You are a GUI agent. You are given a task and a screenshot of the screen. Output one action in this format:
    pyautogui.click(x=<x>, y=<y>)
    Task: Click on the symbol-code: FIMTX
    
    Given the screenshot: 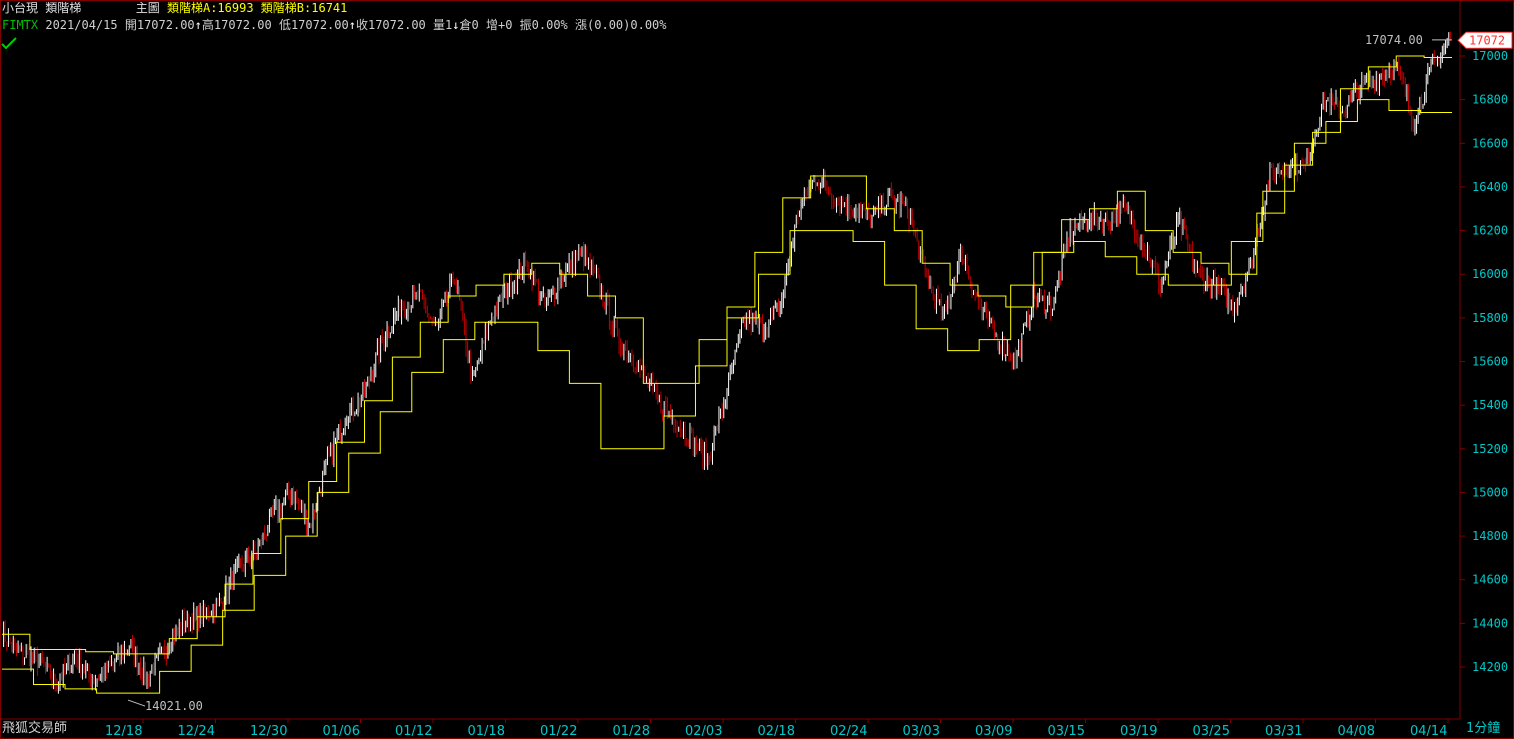 What is the action you would take?
    pyautogui.click(x=20, y=25)
    